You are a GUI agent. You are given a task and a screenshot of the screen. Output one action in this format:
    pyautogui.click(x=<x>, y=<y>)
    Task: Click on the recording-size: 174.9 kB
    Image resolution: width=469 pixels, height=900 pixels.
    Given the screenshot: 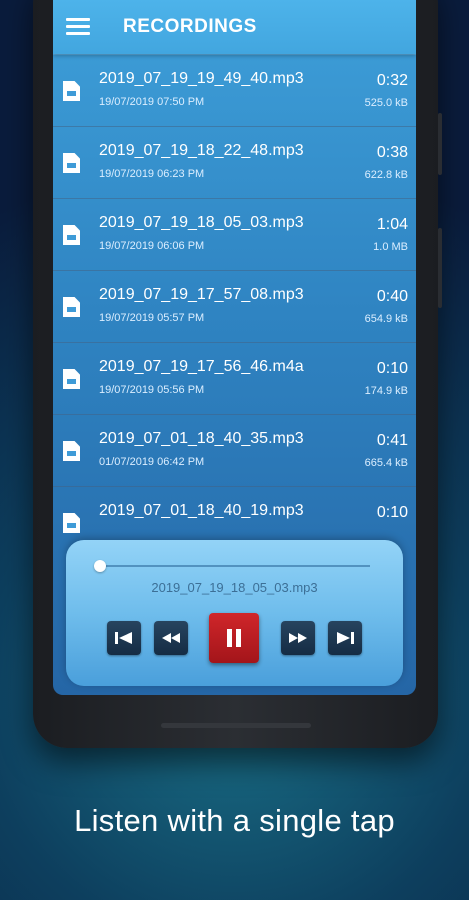 What is the action you would take?
    pyautogui.click(x=386, y=391)
    